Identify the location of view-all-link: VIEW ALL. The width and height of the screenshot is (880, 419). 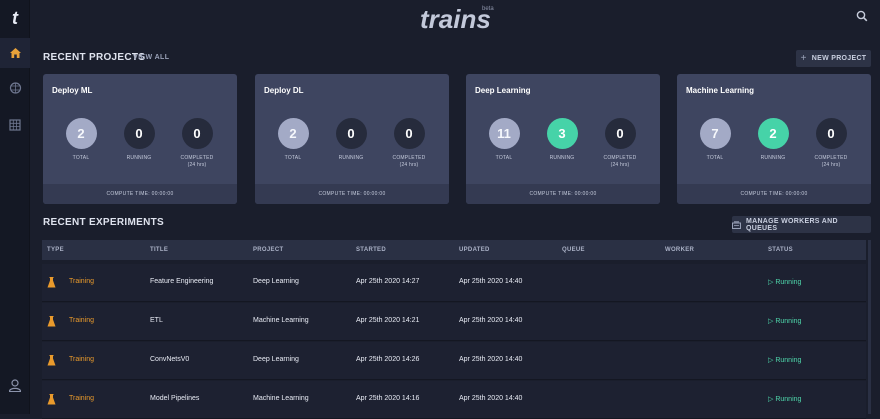
(151, 57).